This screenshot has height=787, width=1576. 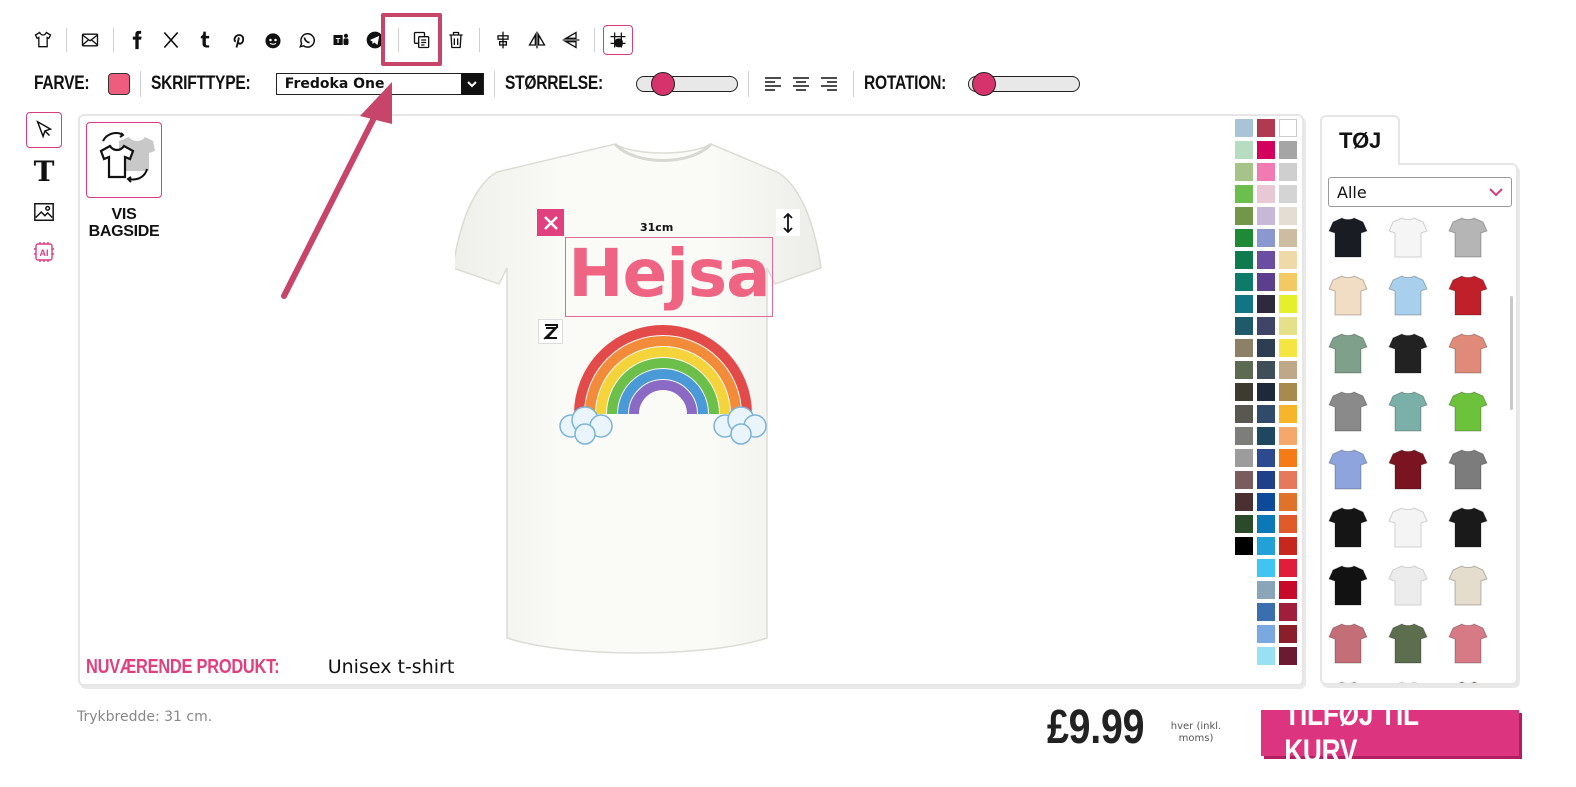 I want to click on design-text-element: Hejsa, so click(x=669, y=274).